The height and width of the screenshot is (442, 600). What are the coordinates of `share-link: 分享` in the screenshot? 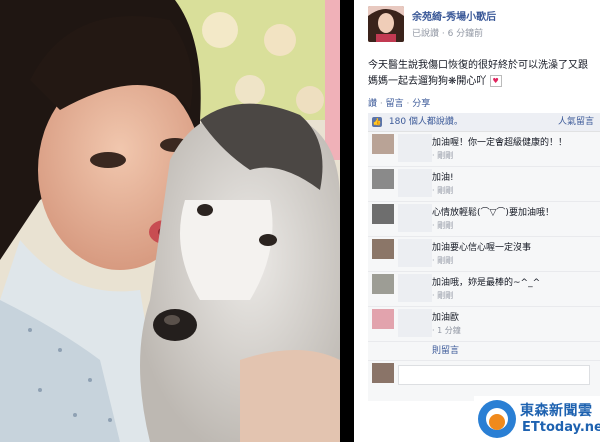 It's located at (421, 104).